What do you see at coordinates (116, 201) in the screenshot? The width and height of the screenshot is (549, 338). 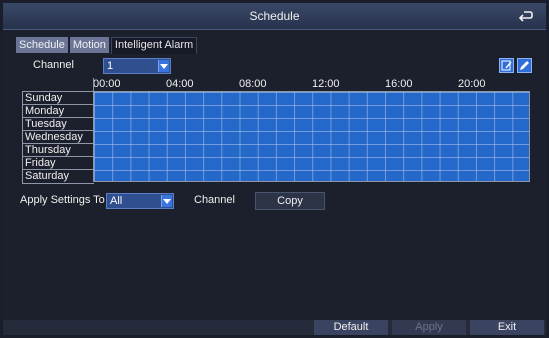 I see `apply-settings-value: All` at bounding box center [116, 201].